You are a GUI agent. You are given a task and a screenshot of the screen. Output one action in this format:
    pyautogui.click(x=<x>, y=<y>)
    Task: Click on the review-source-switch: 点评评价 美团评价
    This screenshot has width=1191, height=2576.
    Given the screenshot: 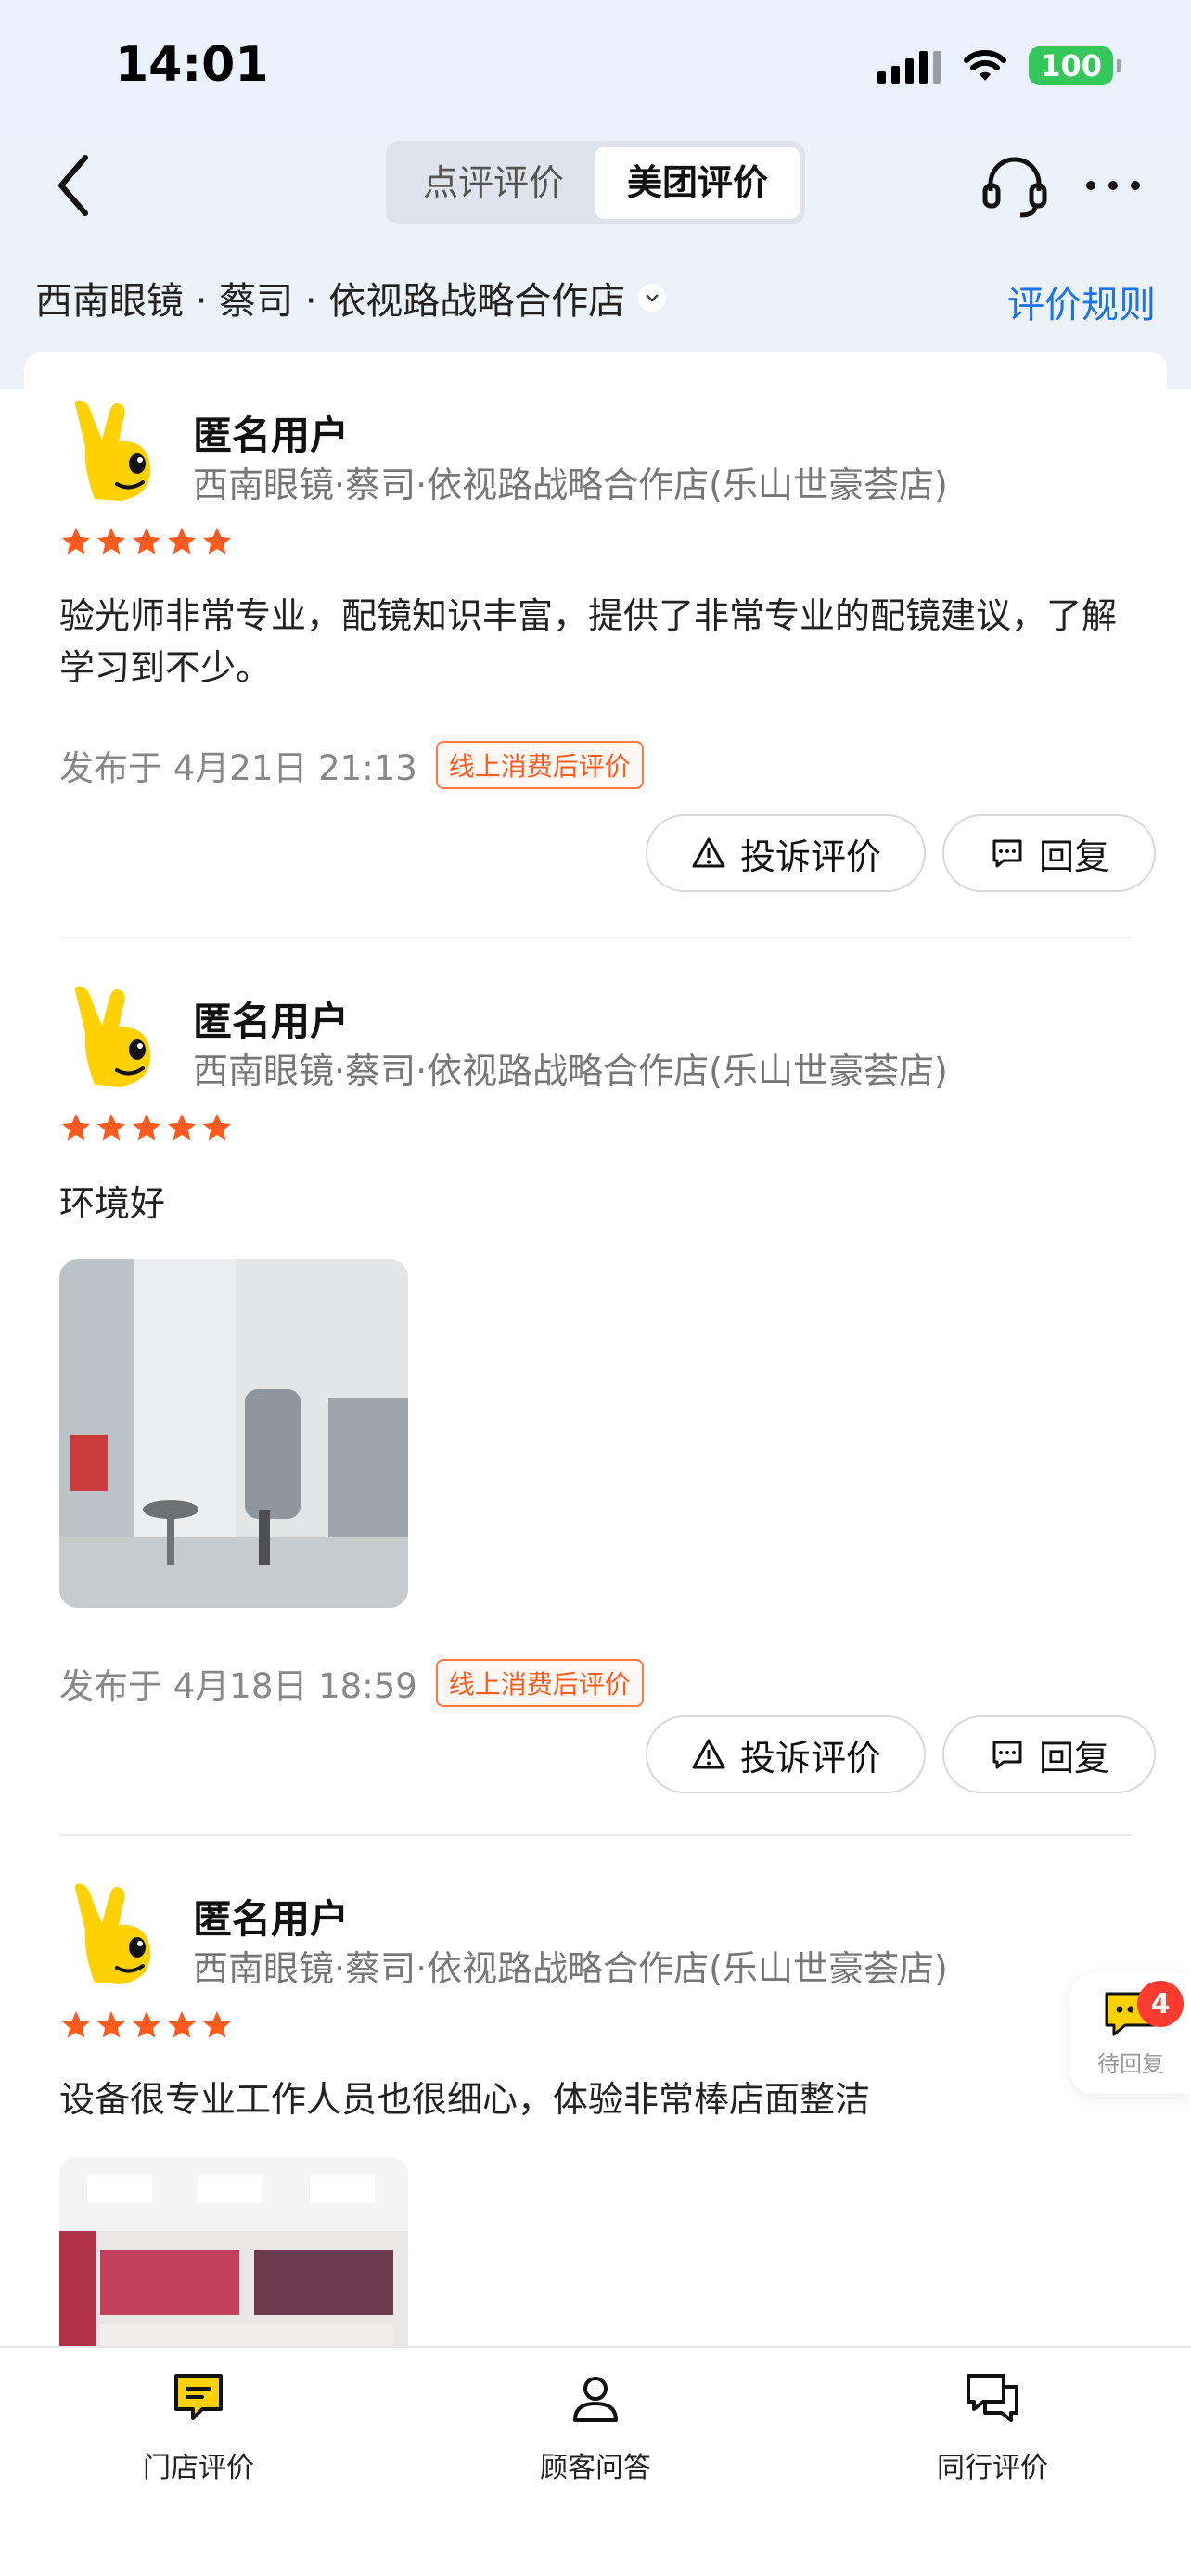 What is the action you would take?
    pyautogui.click(x=595, y=182)
    